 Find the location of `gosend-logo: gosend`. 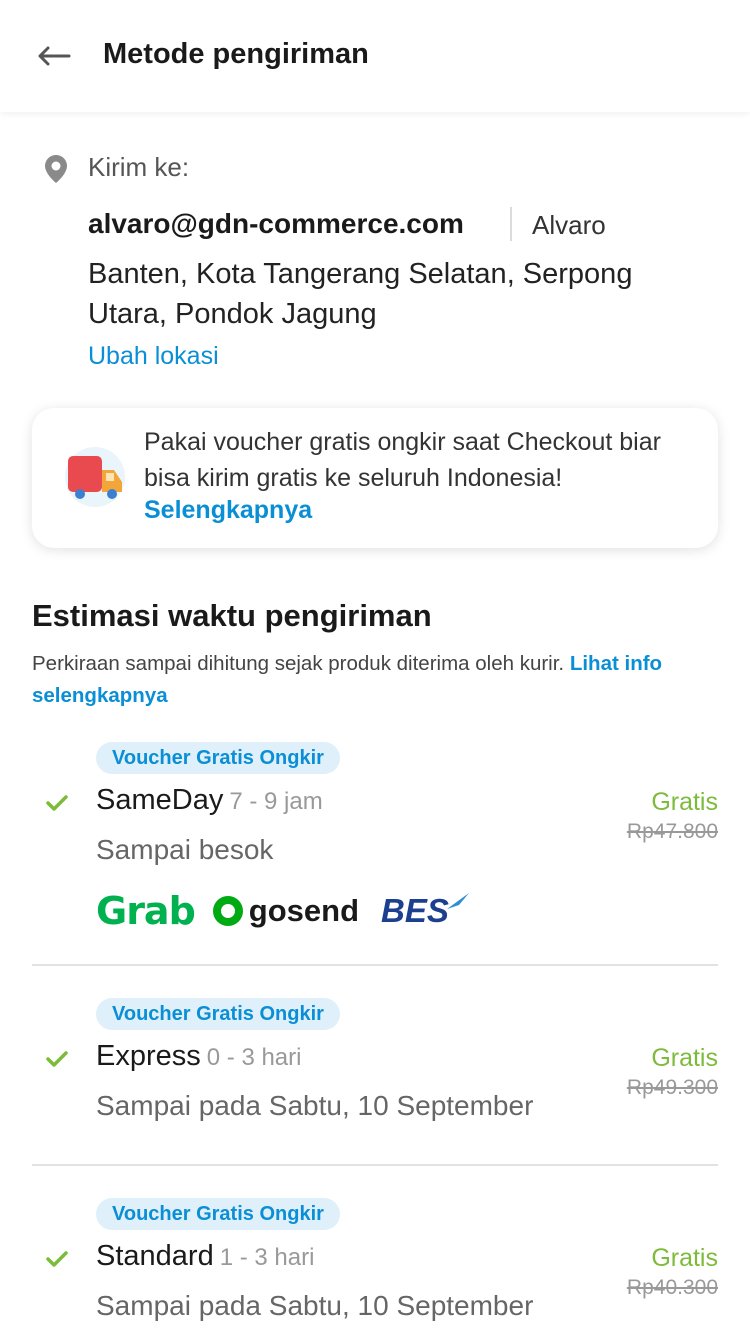

gosend-logo: gosend is located at coordinates (304, 910).